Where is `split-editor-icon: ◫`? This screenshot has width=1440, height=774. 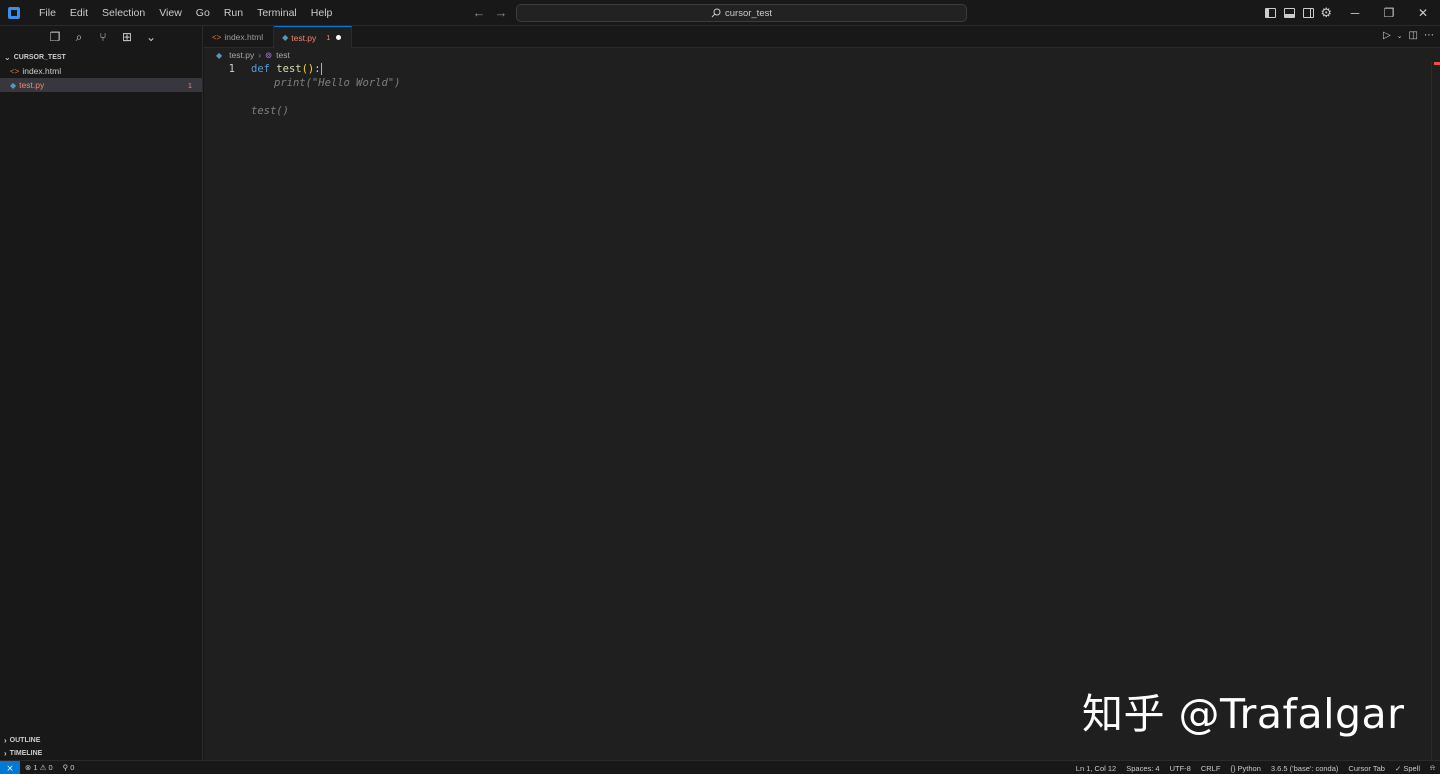
split-editor-icon: ◫ is located at coordinates (1413, 37).